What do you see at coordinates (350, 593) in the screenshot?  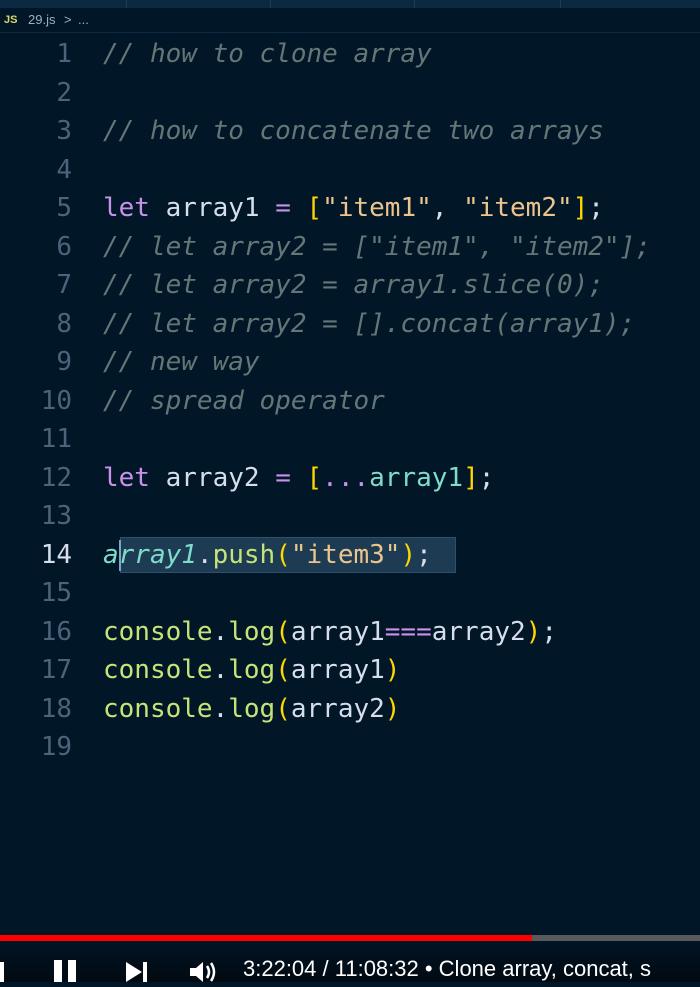 I see `code-line: 15` at bounding box center [350, 593].